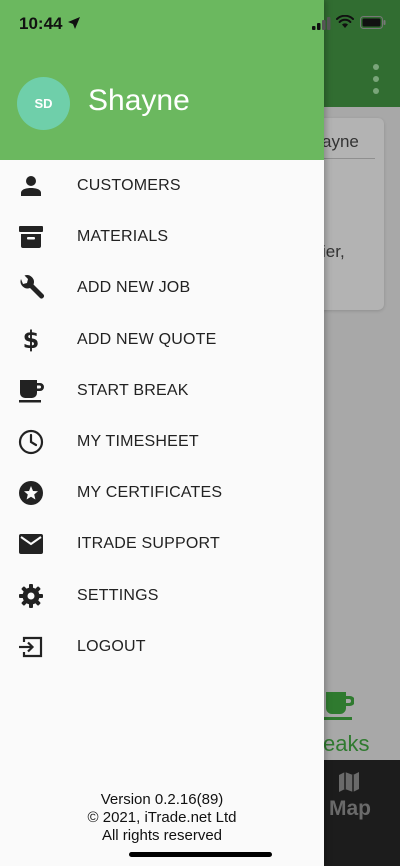  I want to click on menu-label-materials: MATERIALS, so click(123, 237).